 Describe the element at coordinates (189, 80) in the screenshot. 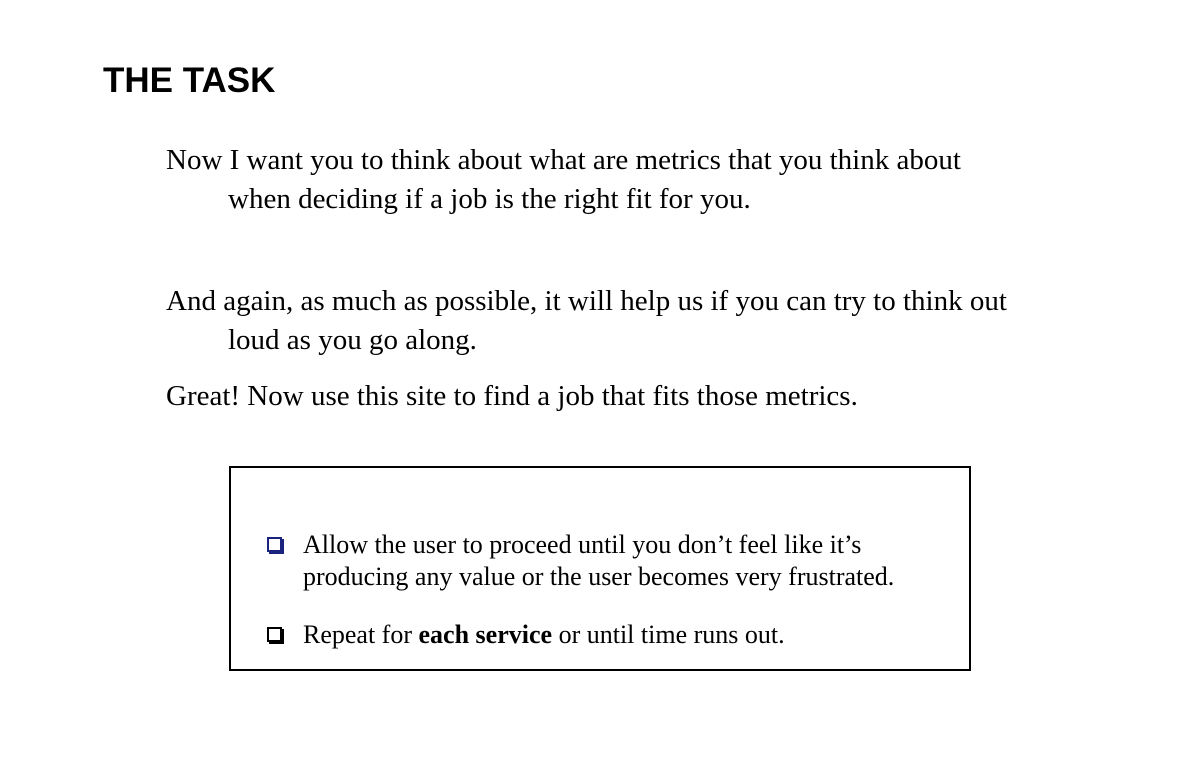

I see `page-heading: THE TASK` at that location.